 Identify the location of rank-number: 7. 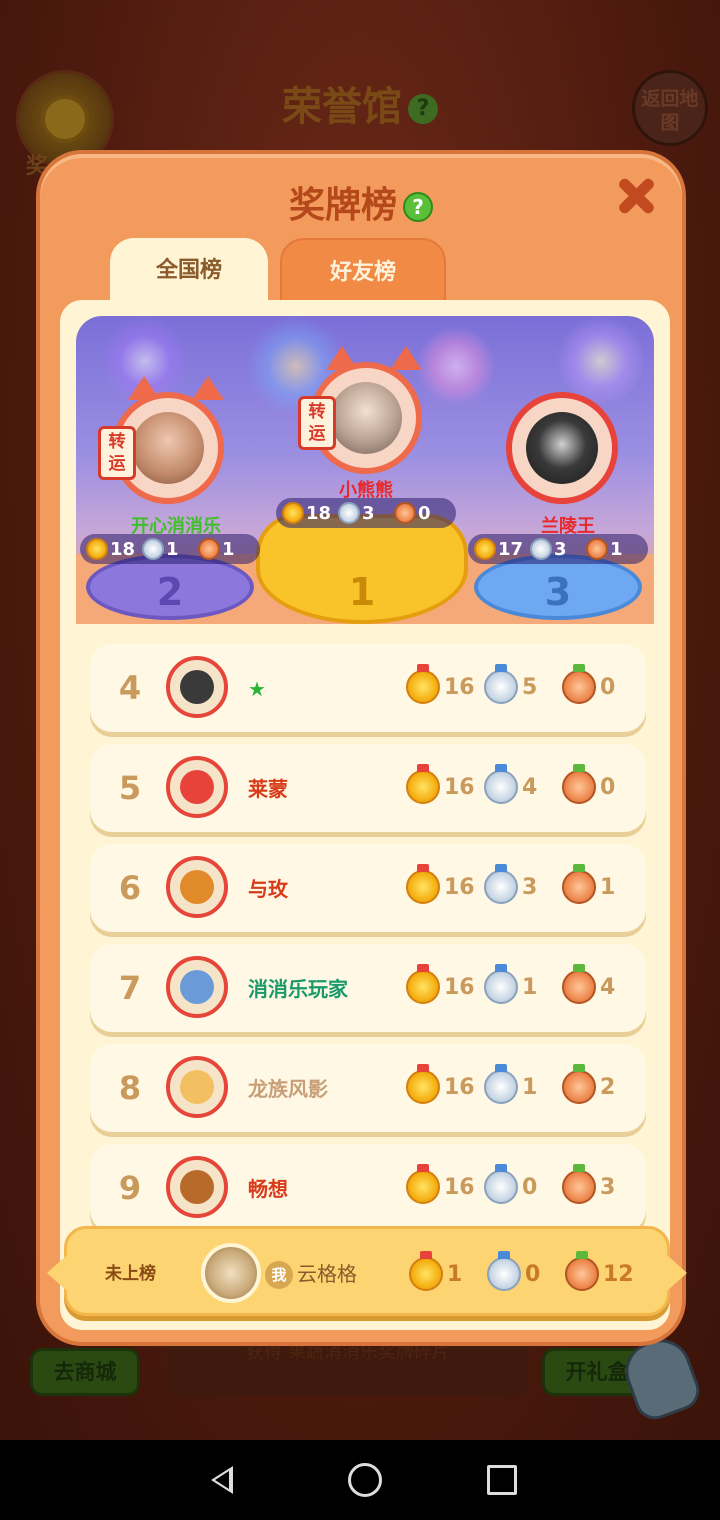
(130, 988).